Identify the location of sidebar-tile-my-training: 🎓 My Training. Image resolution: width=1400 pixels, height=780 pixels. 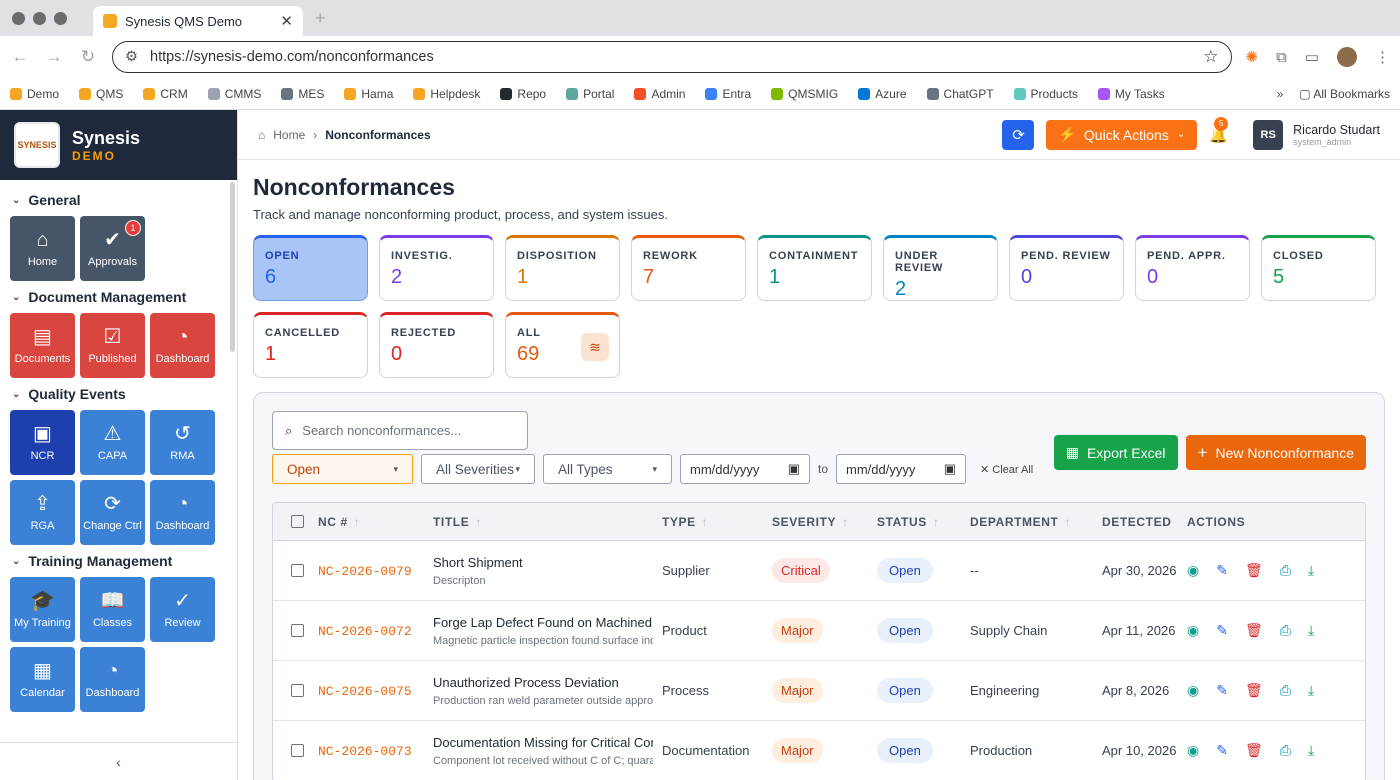
(42, 609).